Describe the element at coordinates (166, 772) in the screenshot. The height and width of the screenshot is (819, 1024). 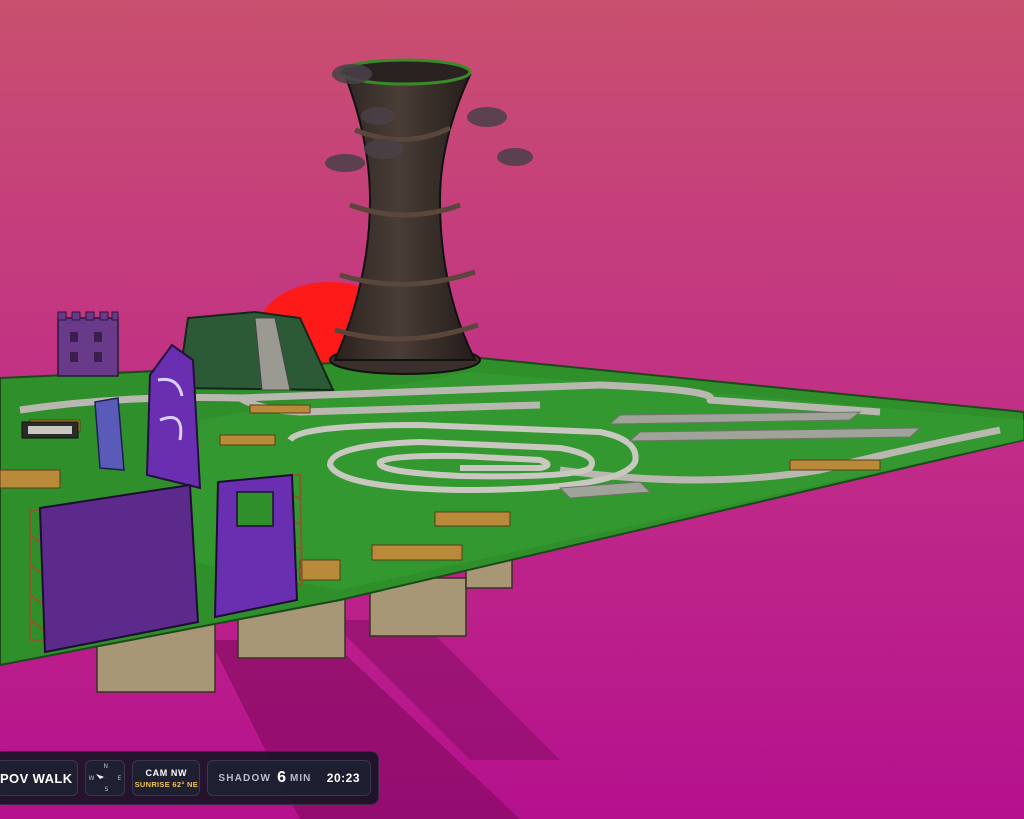
I see `camera-direction-label: CAM NW` at that location.